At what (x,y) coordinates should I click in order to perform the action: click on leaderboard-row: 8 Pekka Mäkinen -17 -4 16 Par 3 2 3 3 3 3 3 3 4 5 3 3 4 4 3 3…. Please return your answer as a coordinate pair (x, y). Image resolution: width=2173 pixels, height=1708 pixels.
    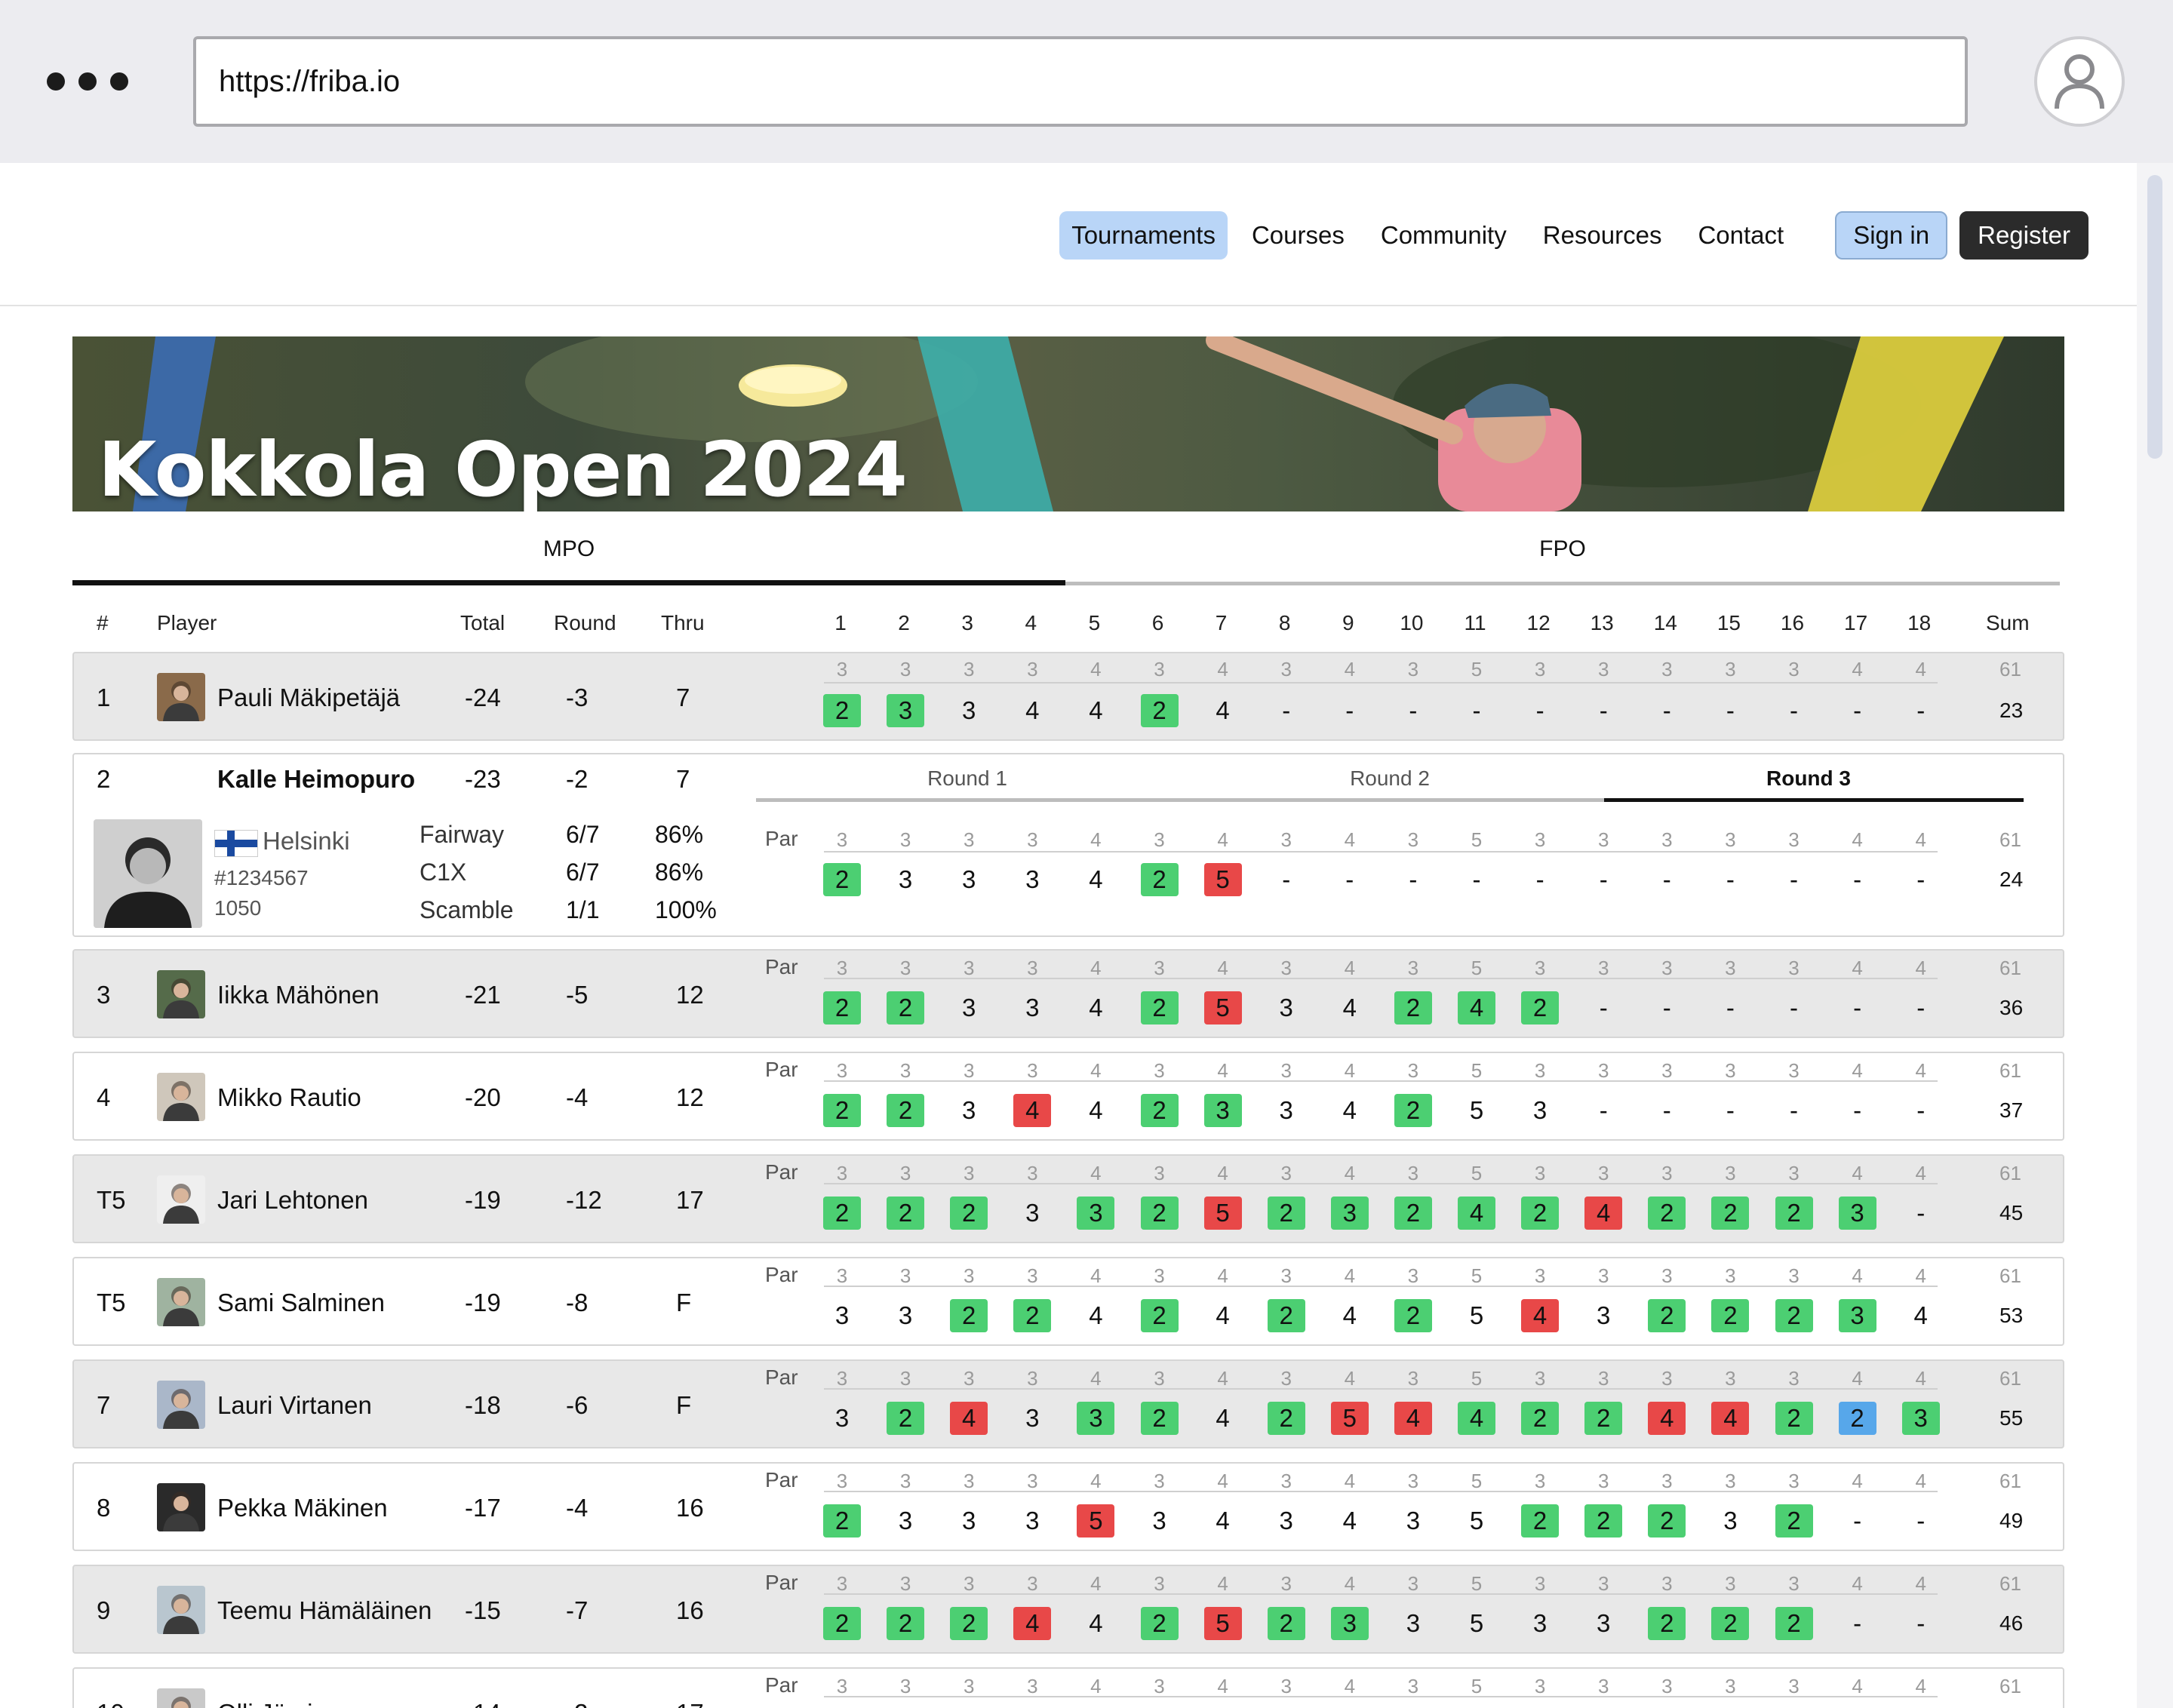
    Looking at the image, I should click on (1068, 1506).